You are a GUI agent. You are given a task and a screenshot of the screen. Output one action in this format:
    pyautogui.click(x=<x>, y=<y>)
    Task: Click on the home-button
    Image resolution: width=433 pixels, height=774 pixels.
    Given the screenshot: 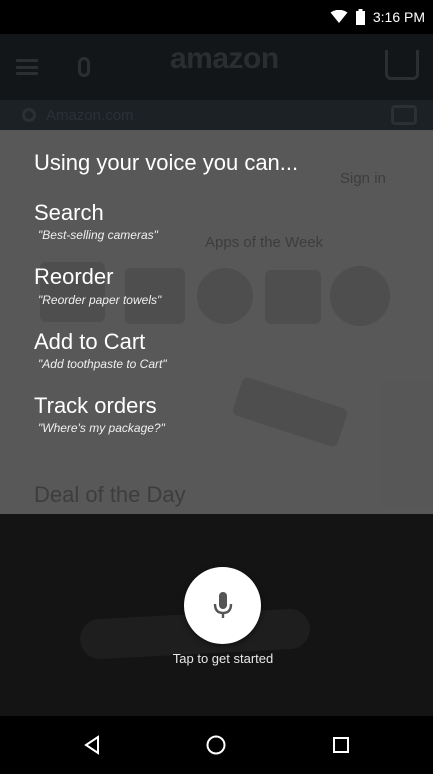 What is the action you would take?
    pyautogui.click(x=216, y=745)
    